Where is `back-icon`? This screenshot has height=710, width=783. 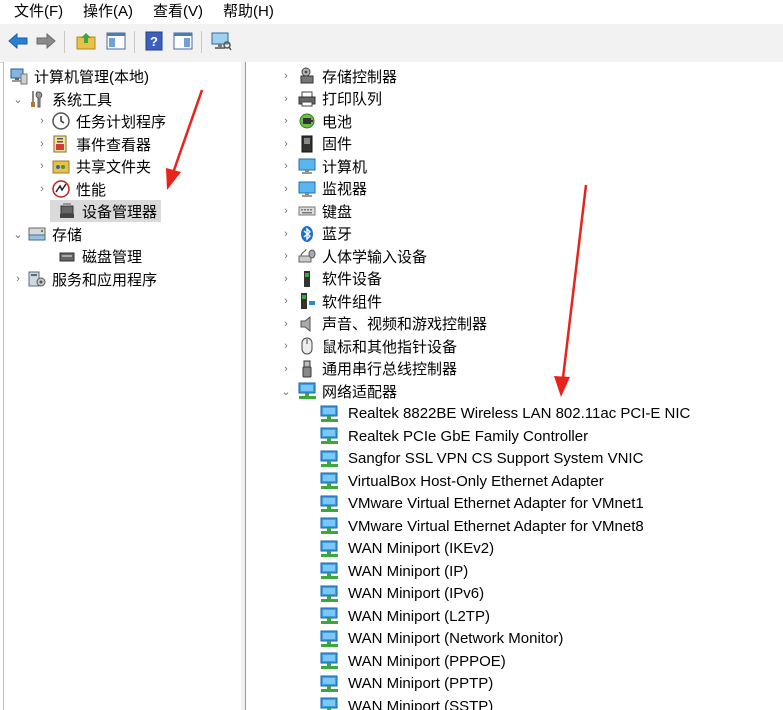 back-icon is located at coordinates (18, 41).